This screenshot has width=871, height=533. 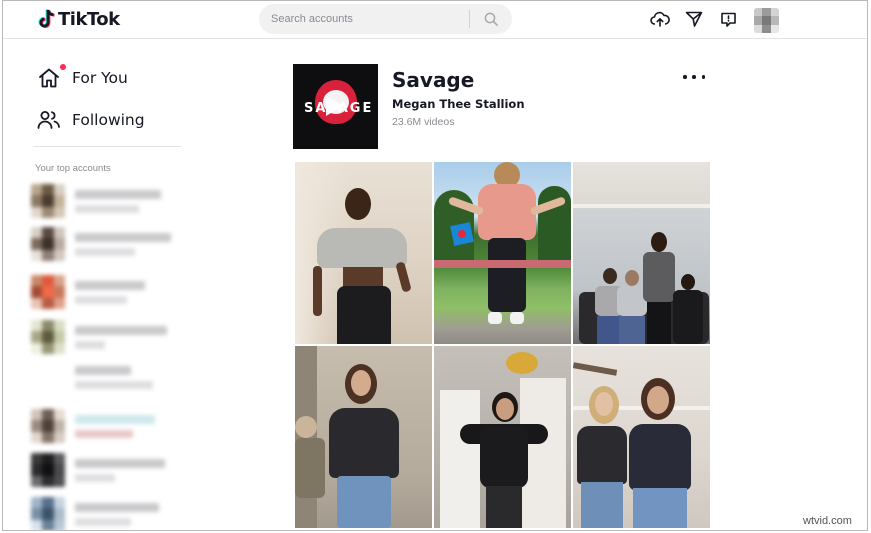 What do you see at coordinates (49, 78) in the screenshot?
I see `home-icon` at bounding box center [49, 78].